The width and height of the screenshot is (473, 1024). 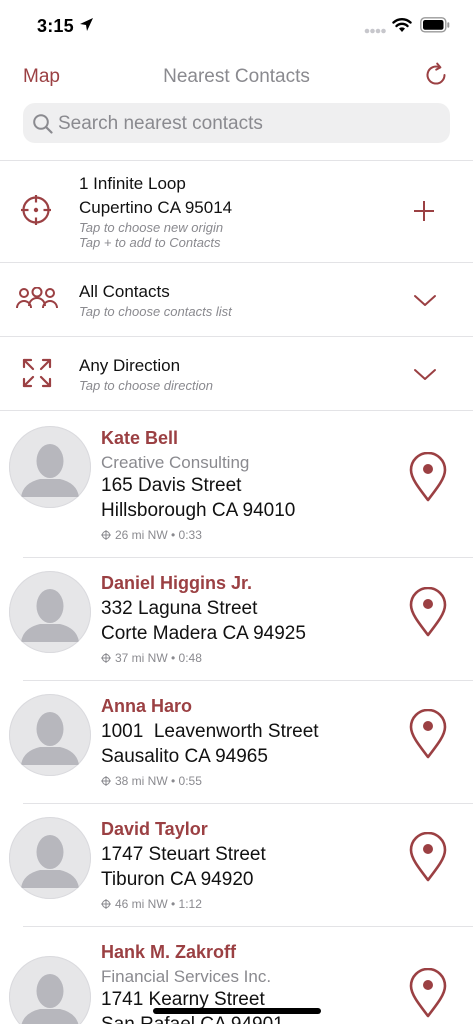 What do you see at coordinates (186, 976) in the screenshot?
I see `contact-company: Financial Services Inc.` at bounding box center [186, 976].